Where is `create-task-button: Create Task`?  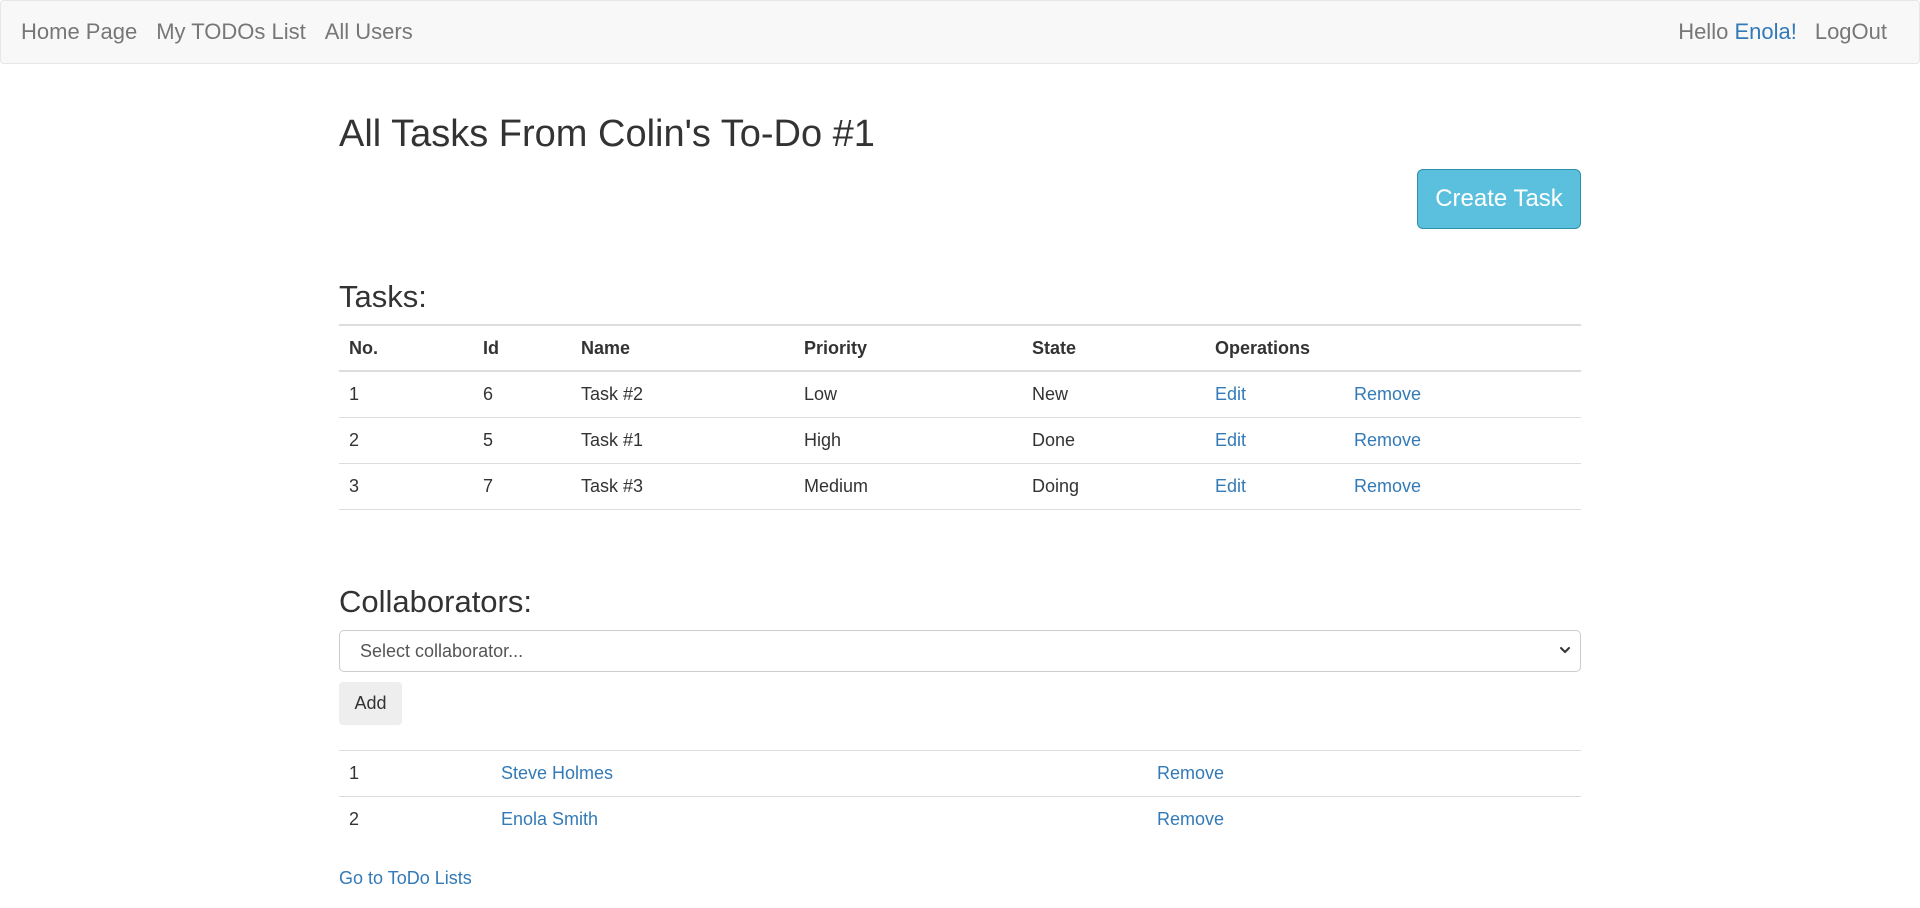 create-task-button: Create Task is located at coordinates (1499, 199).